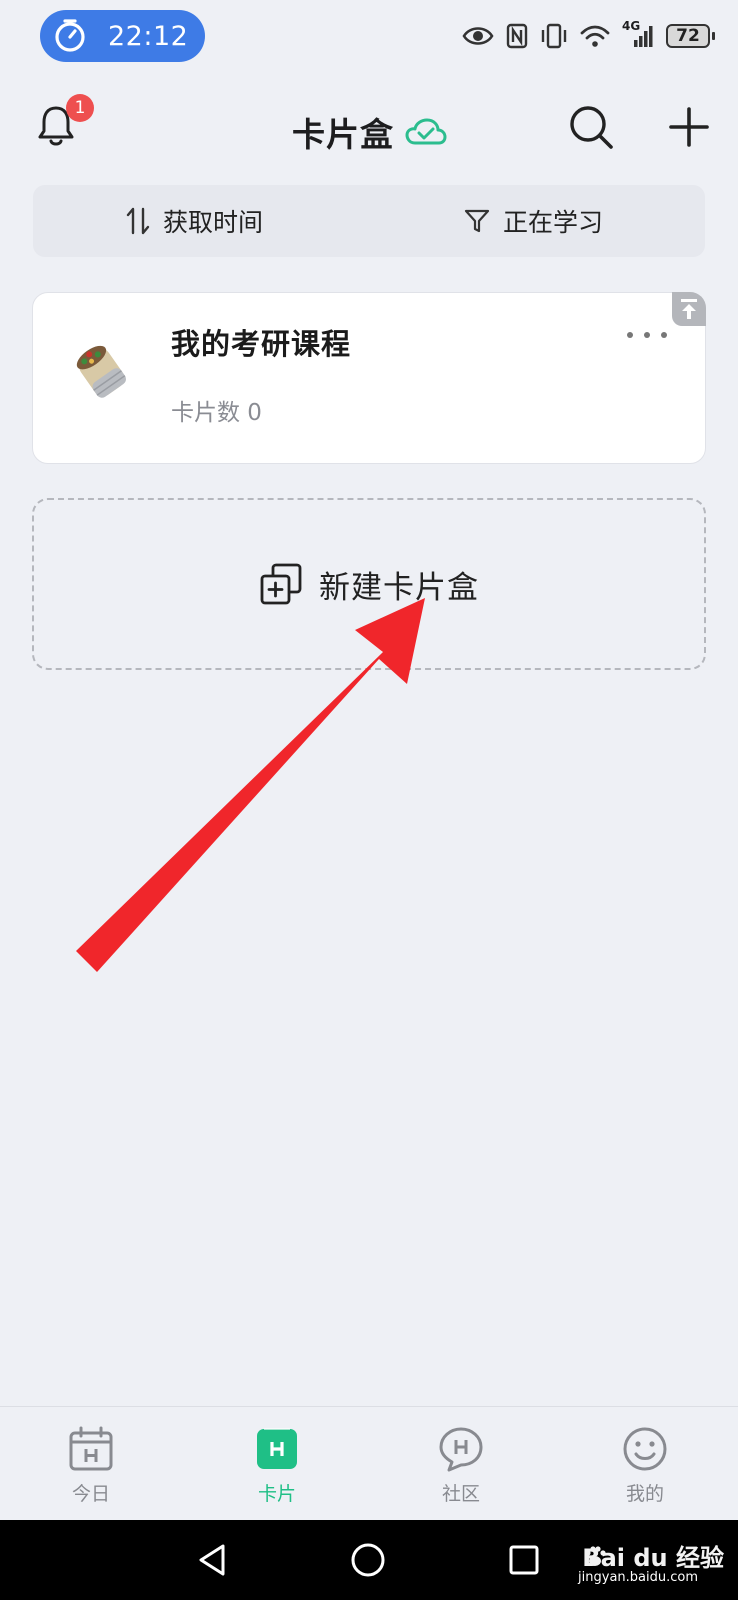  I want to click on burrito-icon, so click(101, 371).